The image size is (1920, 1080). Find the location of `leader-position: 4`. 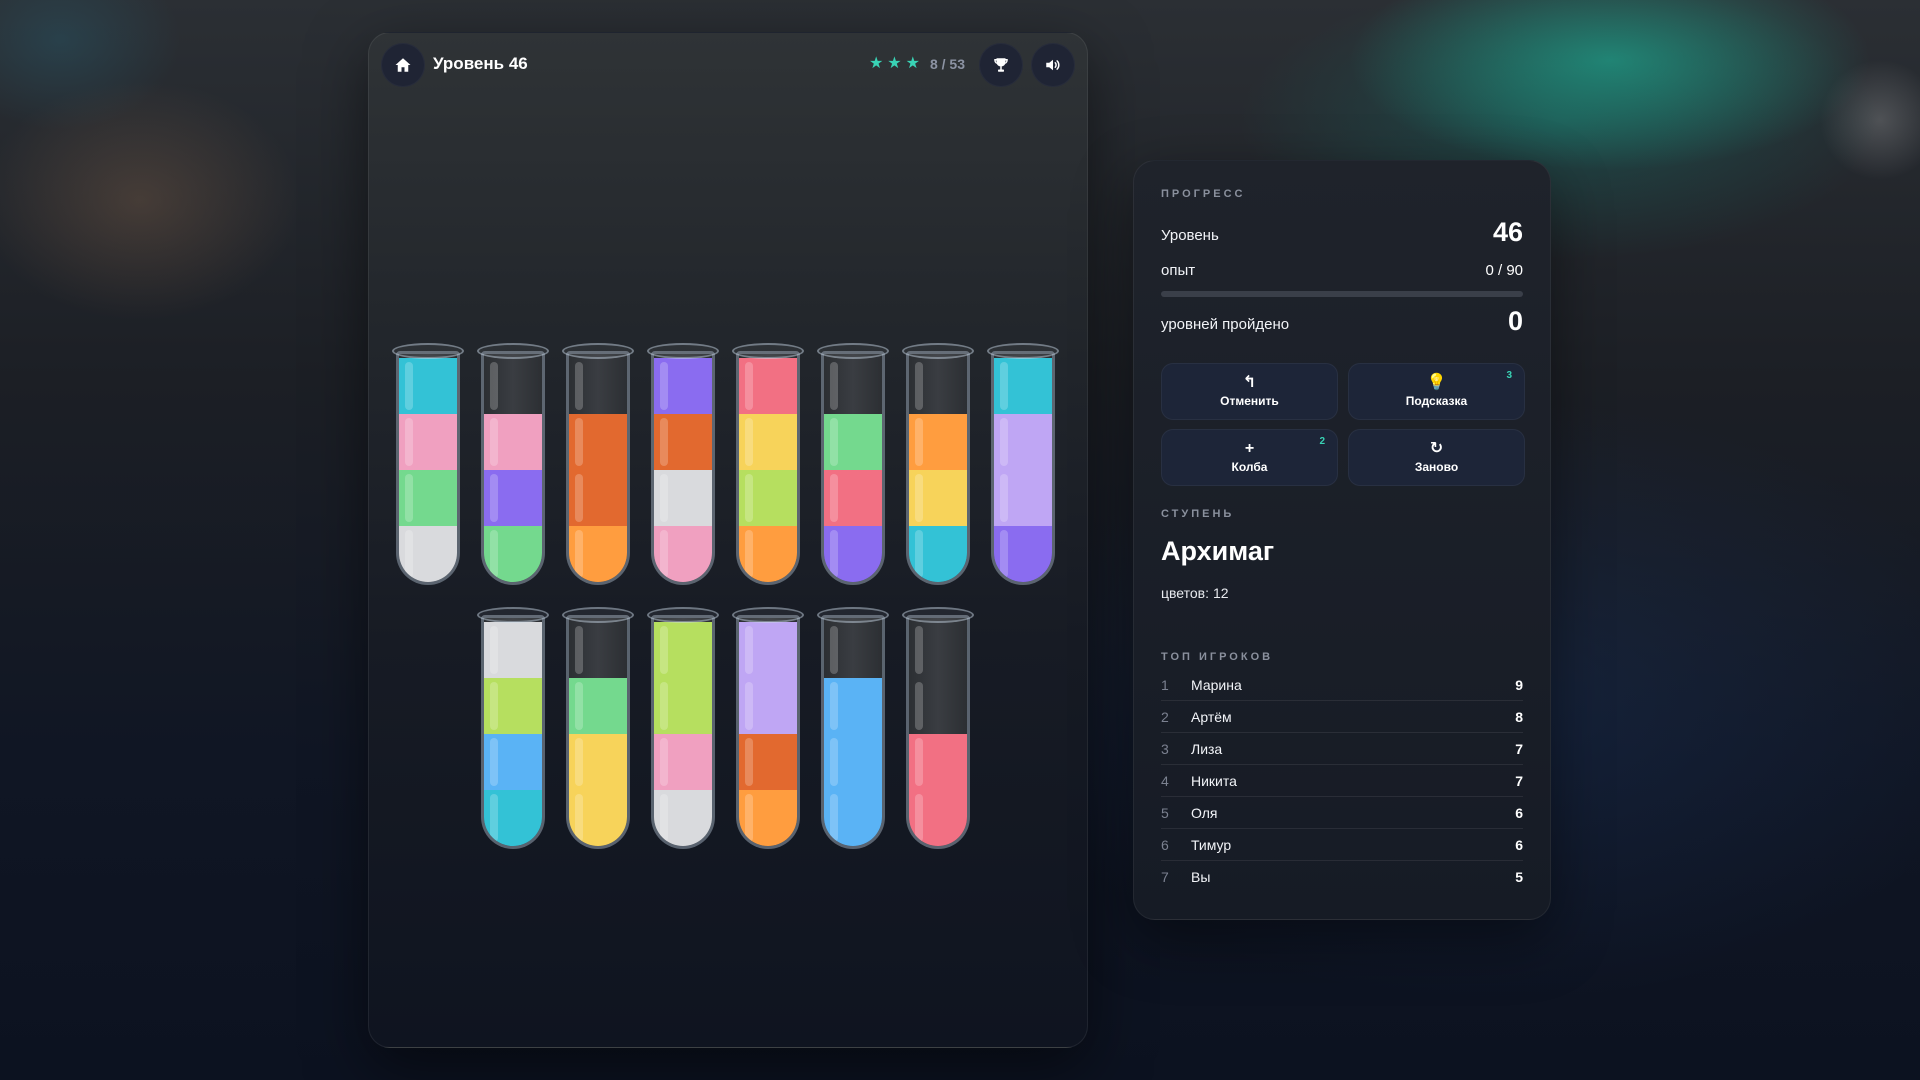

leader-position: 4 is located at coordinates (1165, 780).